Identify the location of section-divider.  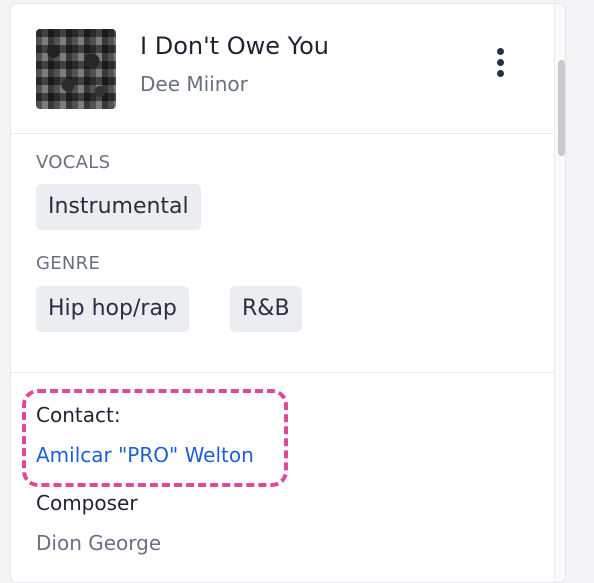
(282, 372).